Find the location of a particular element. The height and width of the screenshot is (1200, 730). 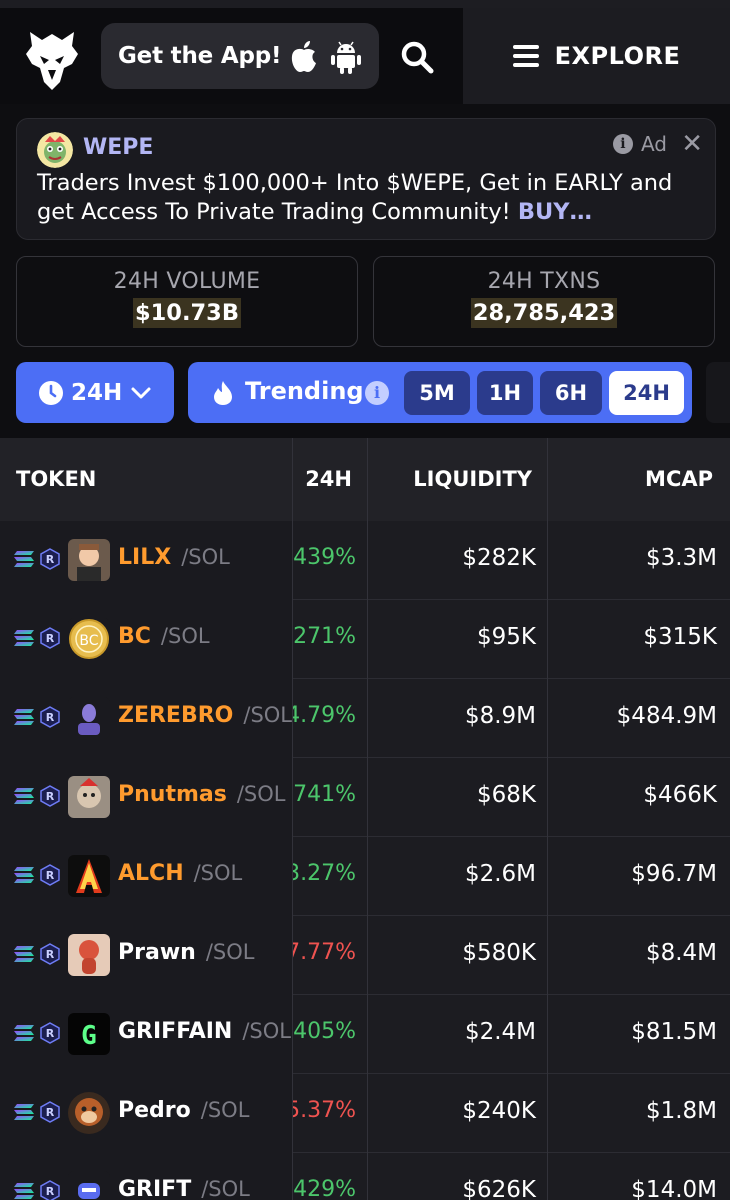

table-row: R BC BC/SOL 271% $95K $315K is located at coordinates (365, 639).